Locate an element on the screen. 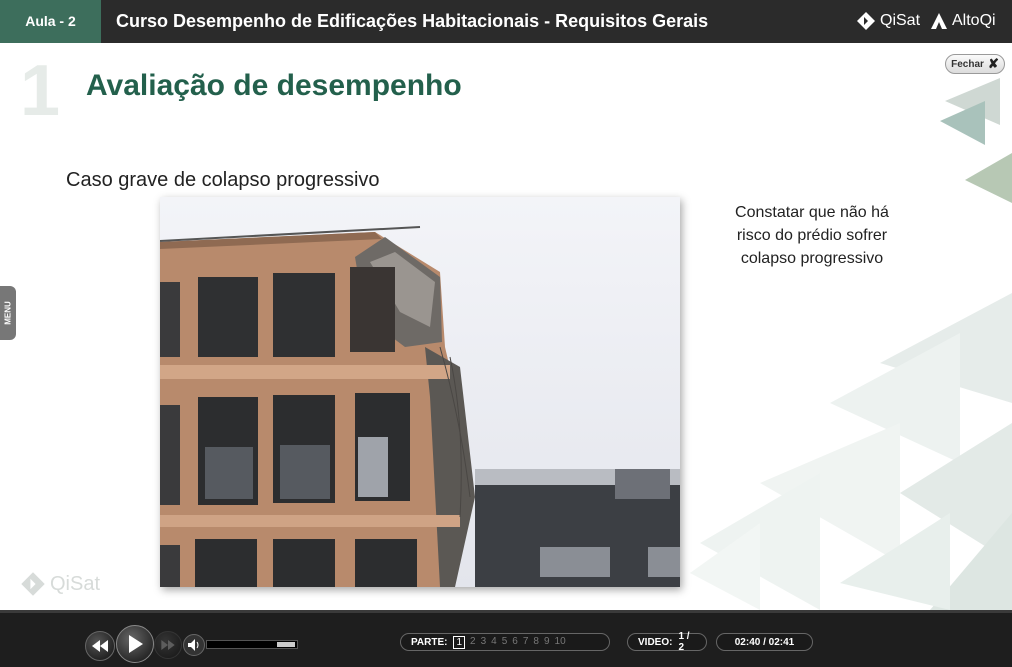 The width and height of the screenshot is (1012, 667). qisat-logo-text: QiSat is located at coordinates (900, 20).